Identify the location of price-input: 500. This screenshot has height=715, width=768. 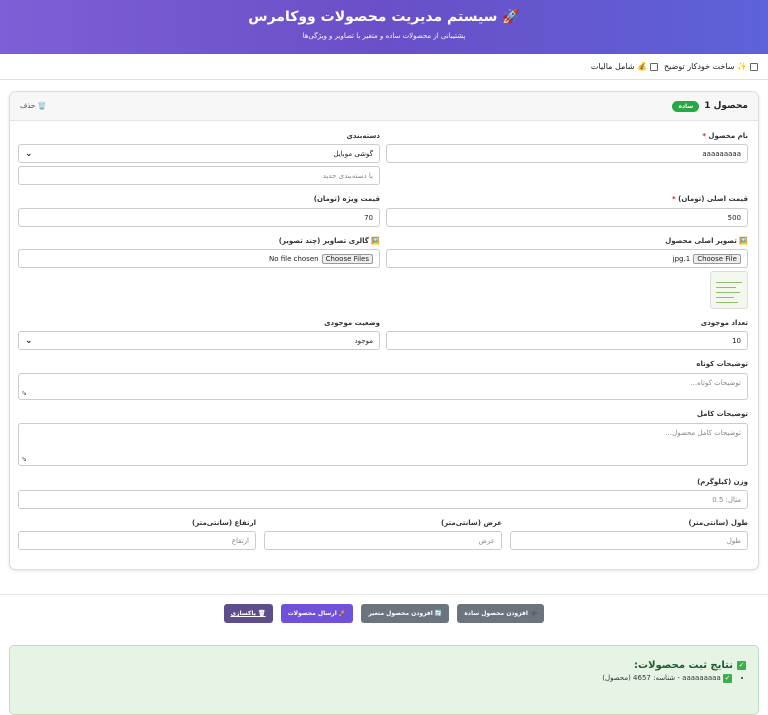
(567, 217).